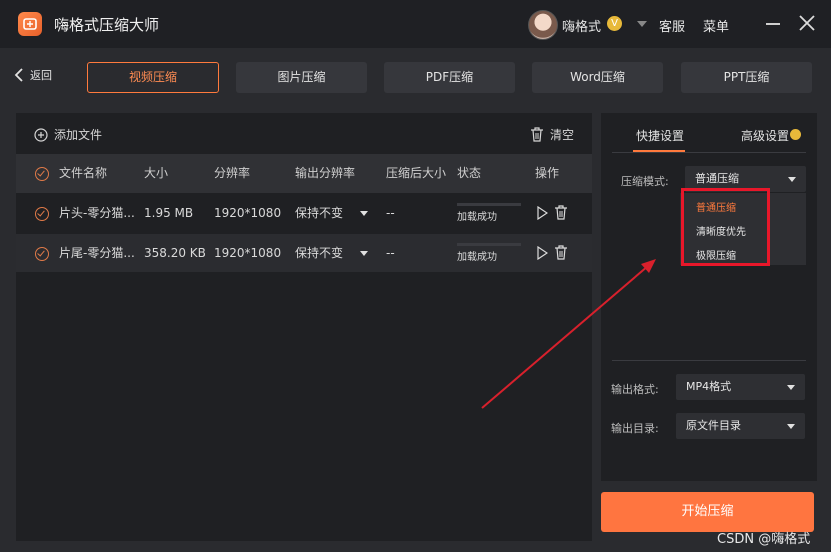 This screenshot has width=831, height=552. What do you see at coordinates (773, 24) in the screenshot?
I see `minimize-icon` at bounding box center [773, 24].